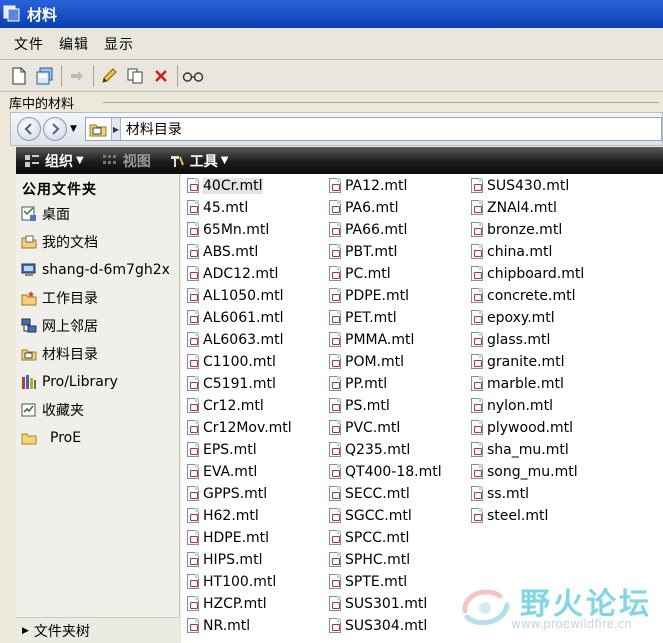 This screenshot has height=643, width=663. I want to click on file-item: GPPS.mtl, so click(226, 494).